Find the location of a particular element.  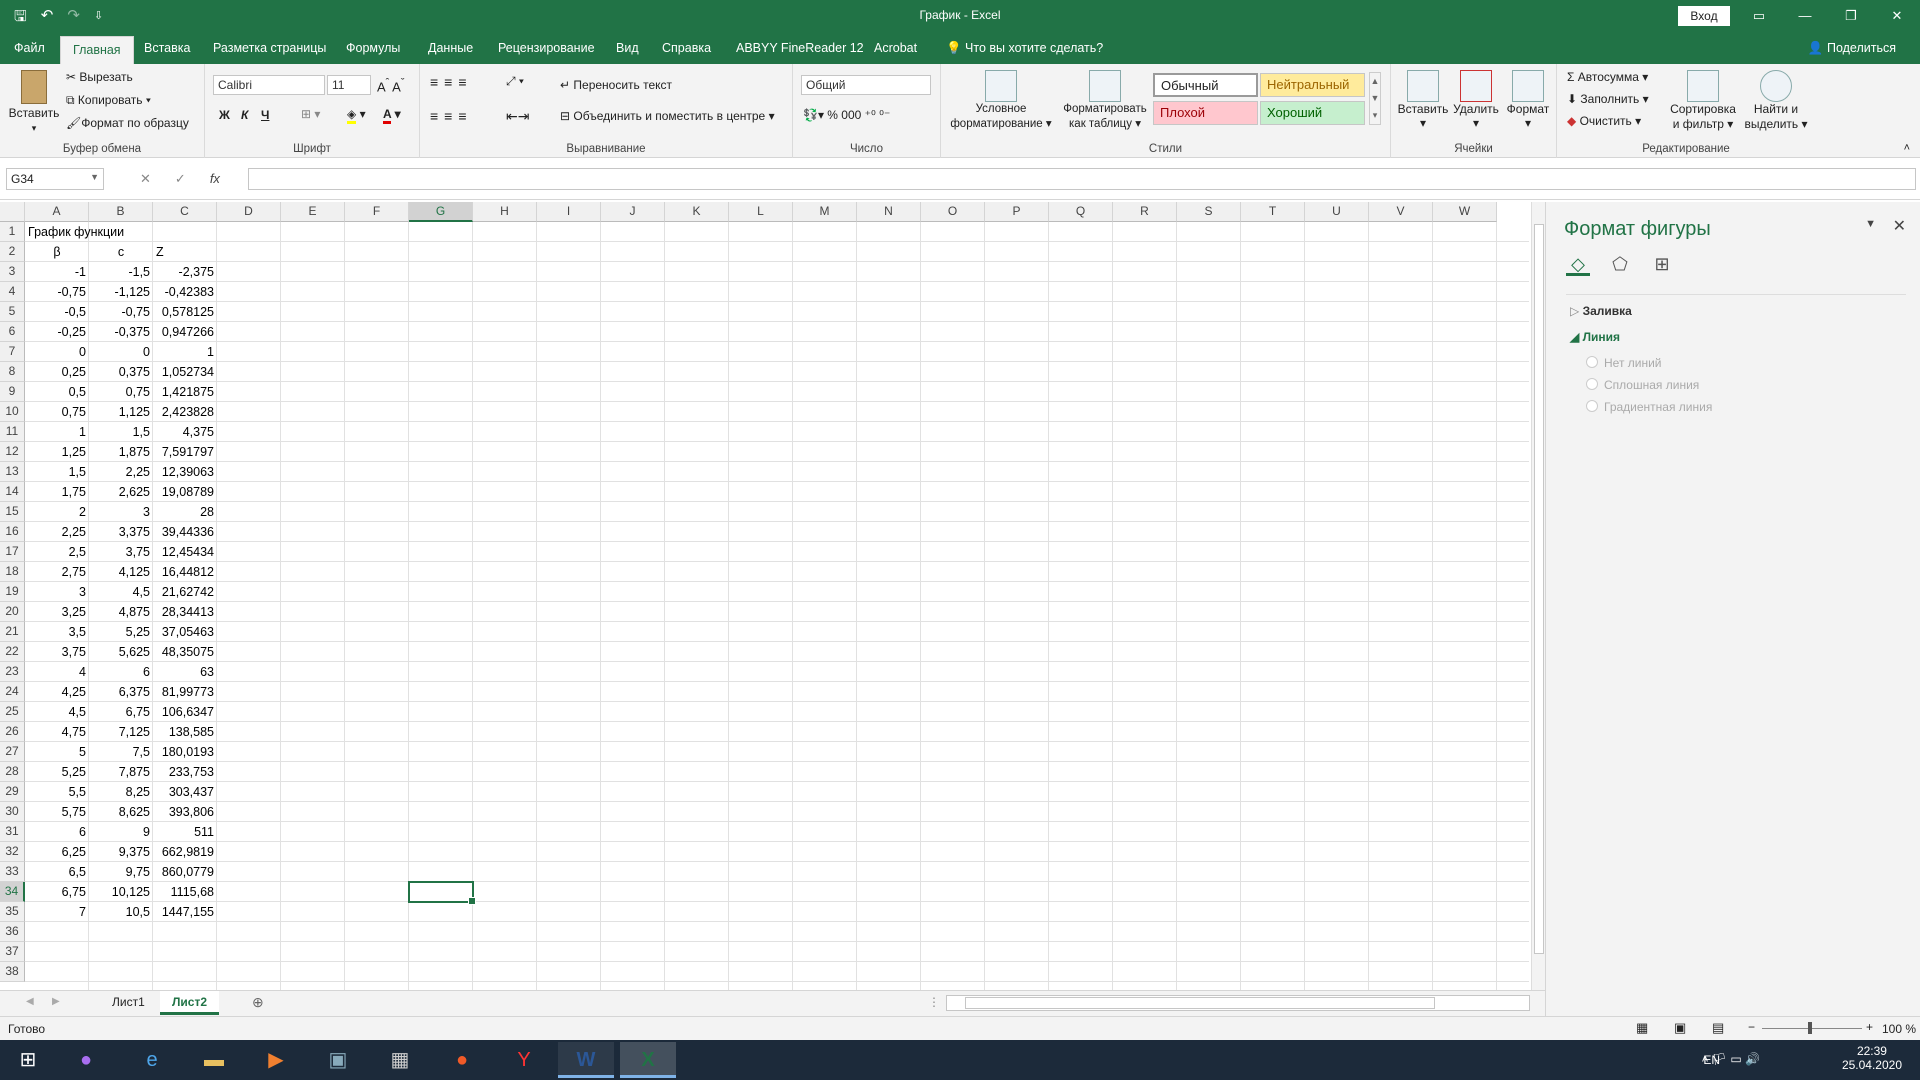

font-color-icon: A ▾ is located at coordinates (392, 115).